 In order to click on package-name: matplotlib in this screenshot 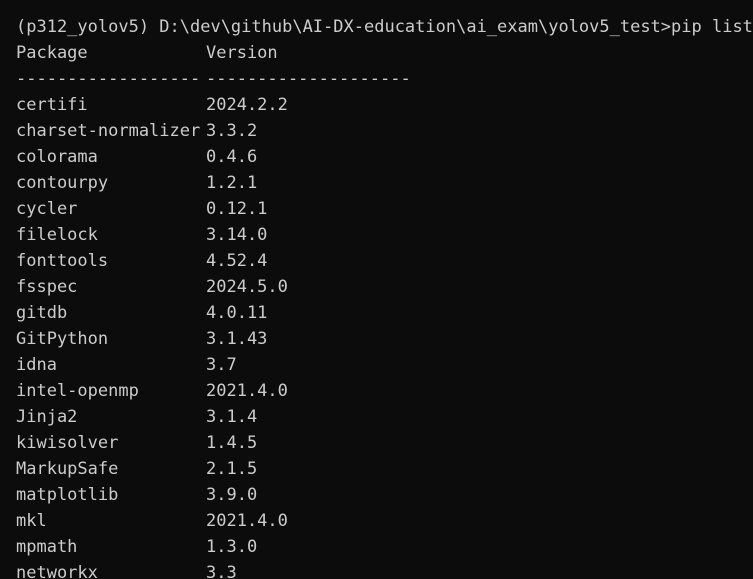, I will do `click(67, 495)`.